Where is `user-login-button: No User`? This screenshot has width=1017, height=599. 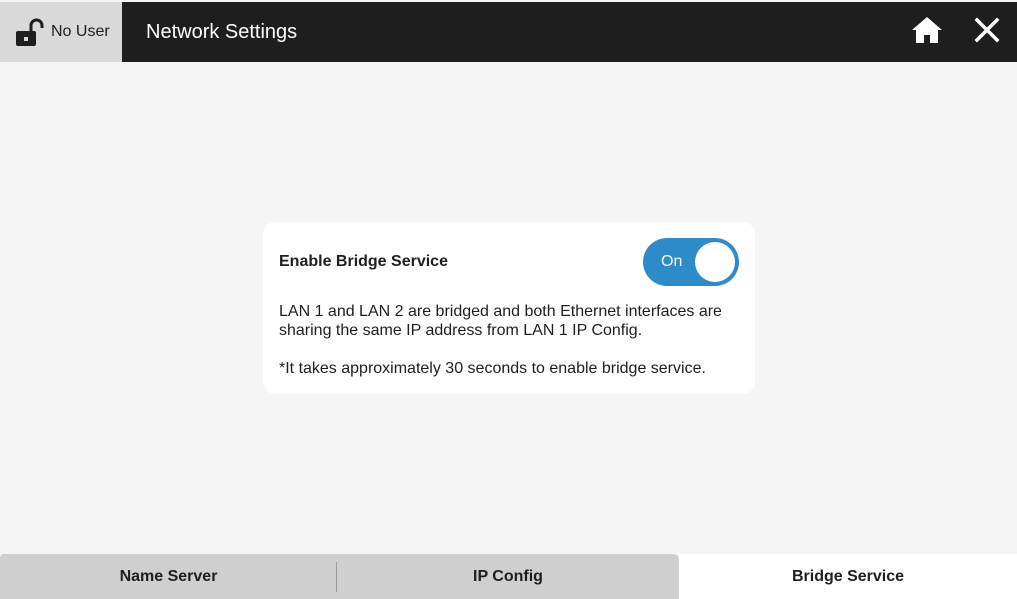
user-login-button: No User is located at coordinates (61, 32).